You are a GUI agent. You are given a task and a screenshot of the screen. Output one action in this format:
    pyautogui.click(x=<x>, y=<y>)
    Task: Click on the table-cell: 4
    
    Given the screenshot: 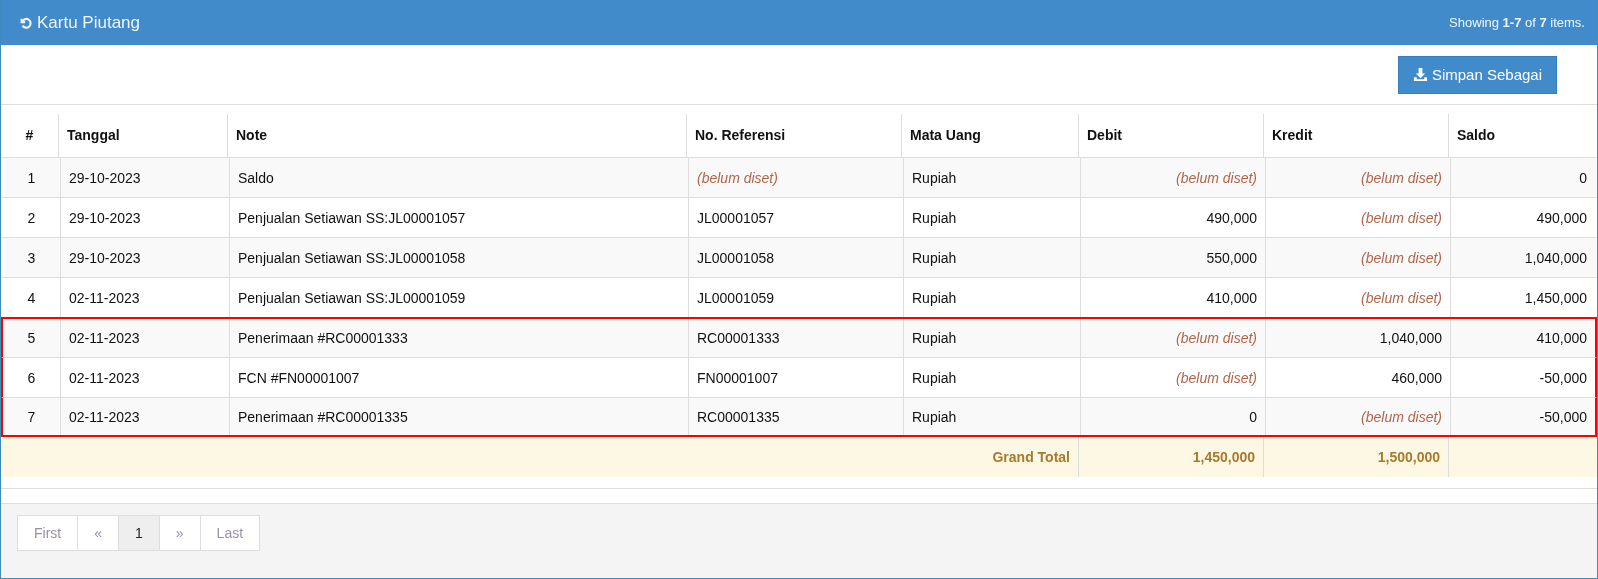 What is the action you would take?
    pyautogui.click(x=31, y=297)
    